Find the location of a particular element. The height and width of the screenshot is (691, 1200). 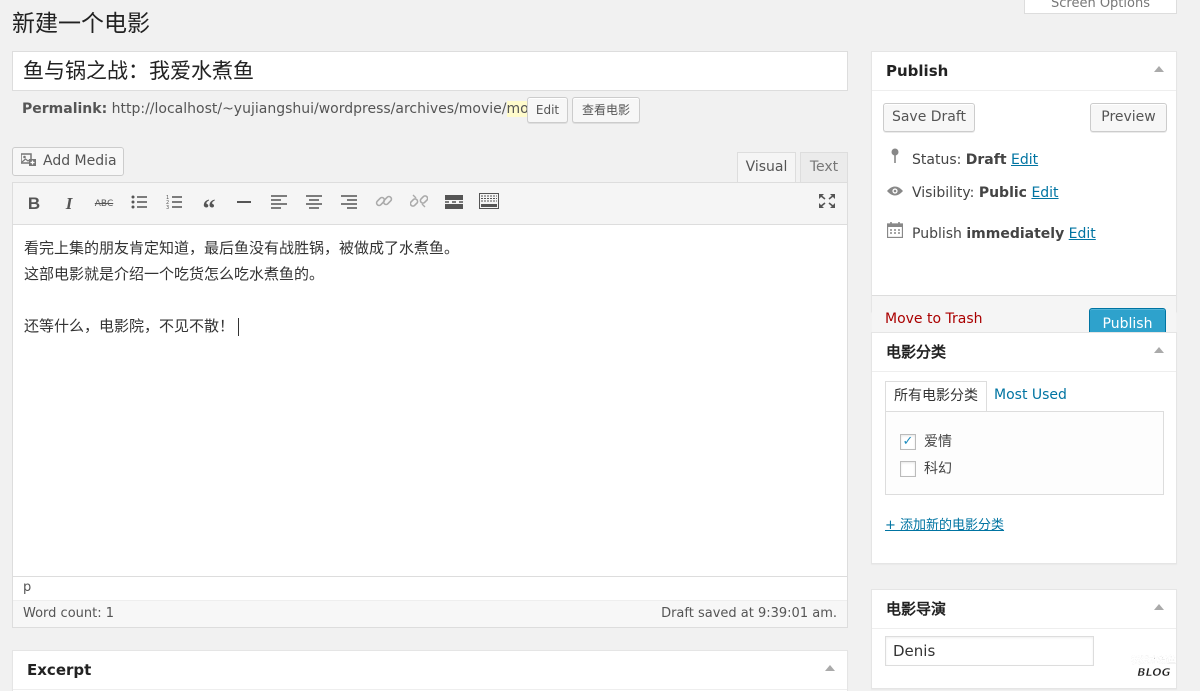

edit-publish-date-link: Edit is located at coordinates (1082, 234).